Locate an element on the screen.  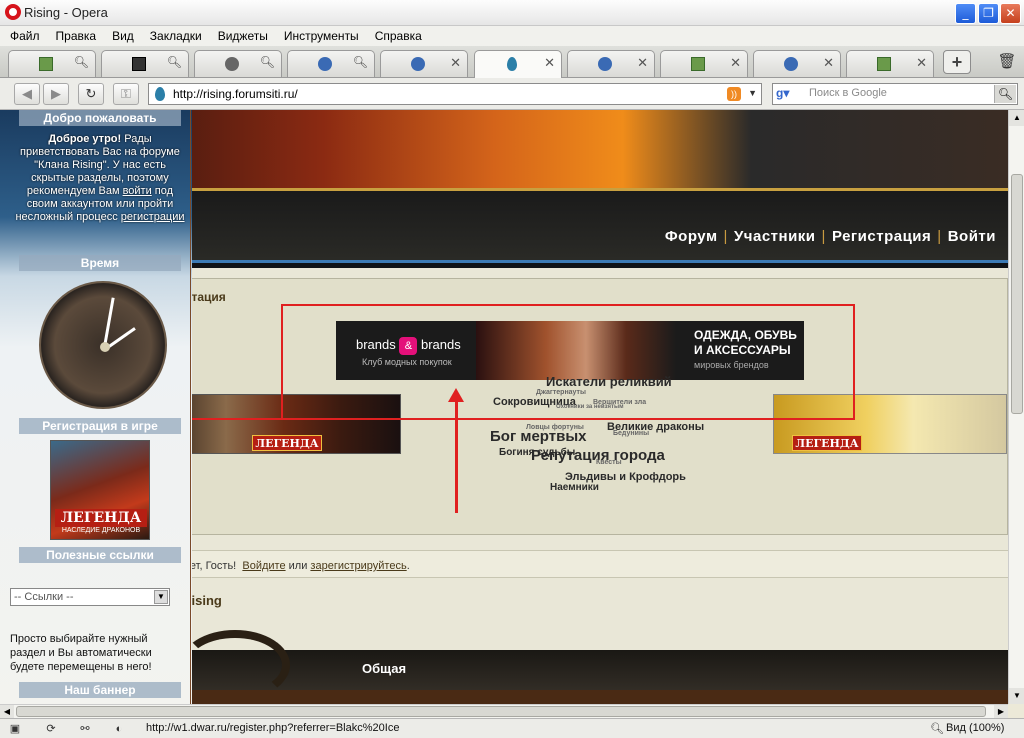
nav-members: Участники is located at coordinates (775, 236).